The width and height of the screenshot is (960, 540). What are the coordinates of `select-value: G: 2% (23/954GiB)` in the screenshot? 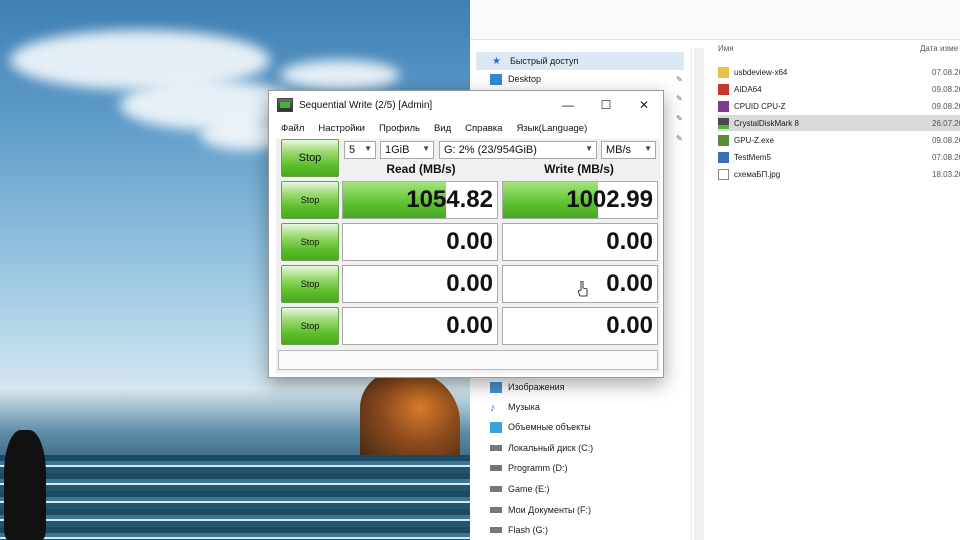 It's located at (490, 150).